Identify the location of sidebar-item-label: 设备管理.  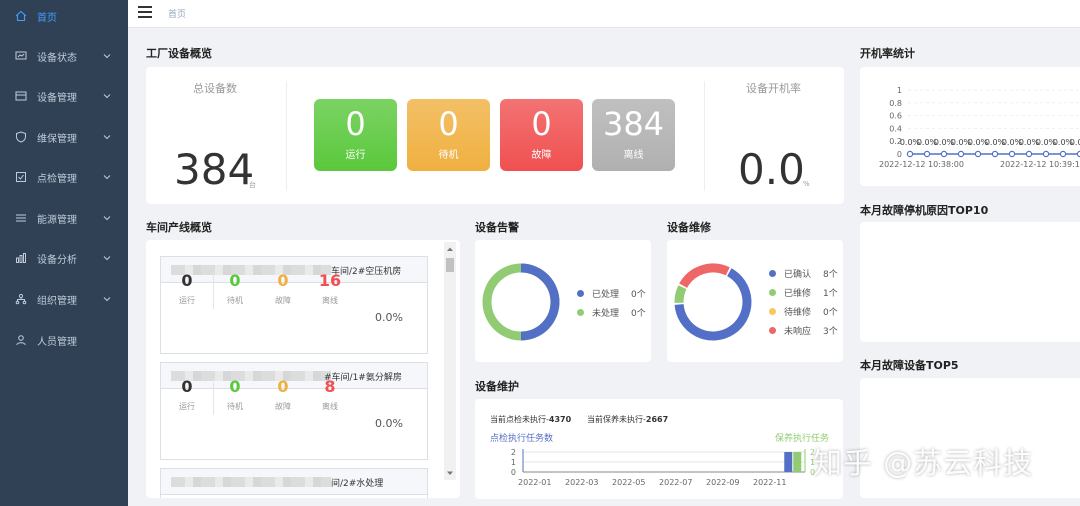
(57, 98).